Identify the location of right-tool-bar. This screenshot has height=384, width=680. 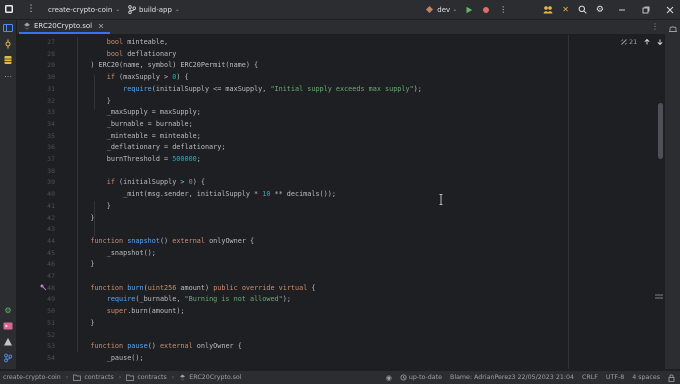
(672, 194).